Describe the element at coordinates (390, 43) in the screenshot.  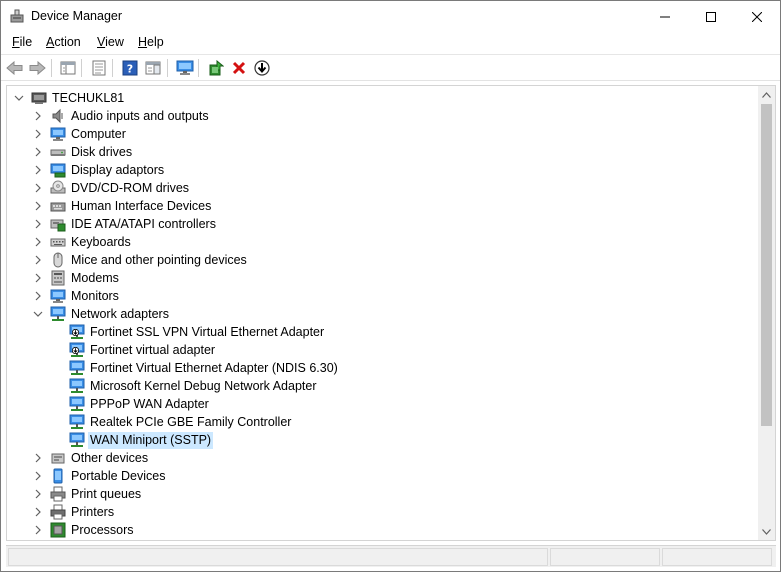
I see `menu-bar: File Action View Help` at that location.